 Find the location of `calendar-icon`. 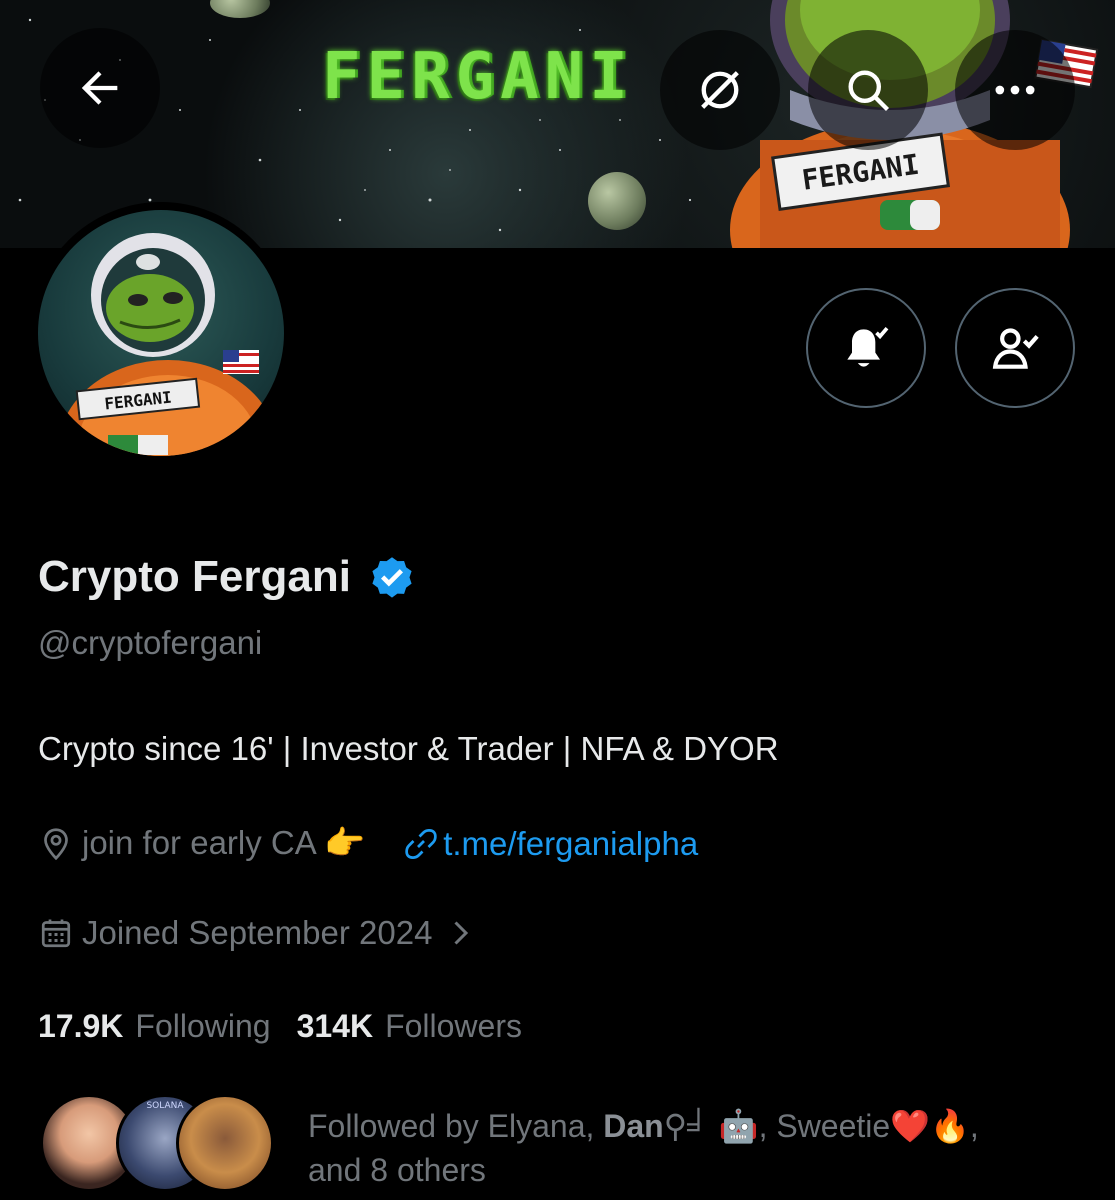

calendar-icon is located at coordinates (56, 933).